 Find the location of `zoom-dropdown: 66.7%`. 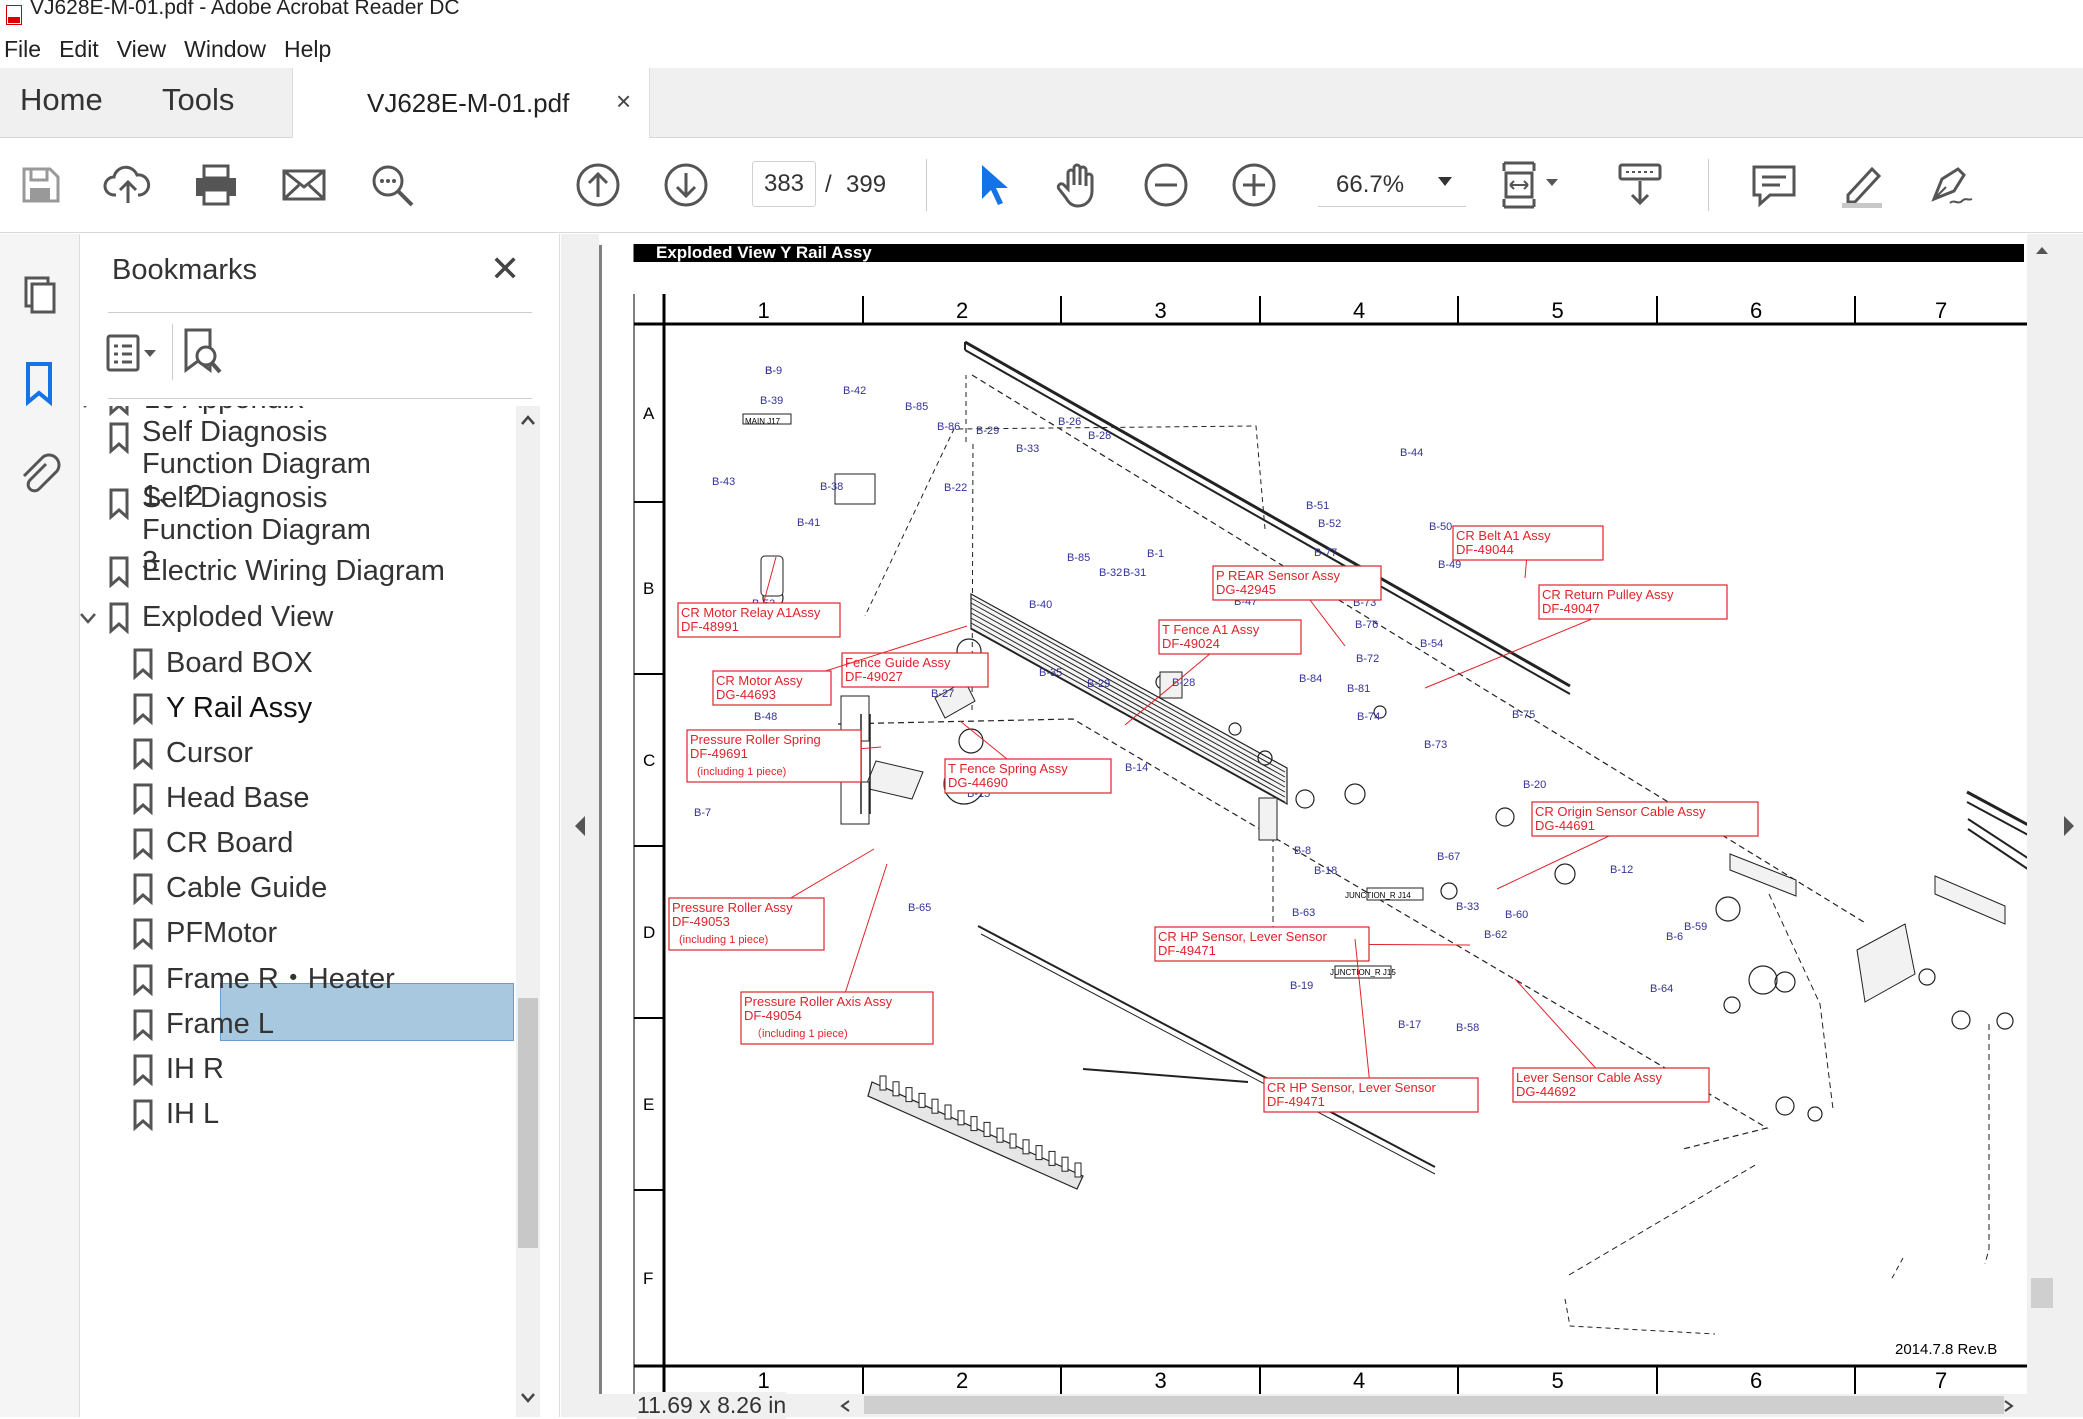

zoom-dropdown: 66.7% is located at coordinates (1392, 184).